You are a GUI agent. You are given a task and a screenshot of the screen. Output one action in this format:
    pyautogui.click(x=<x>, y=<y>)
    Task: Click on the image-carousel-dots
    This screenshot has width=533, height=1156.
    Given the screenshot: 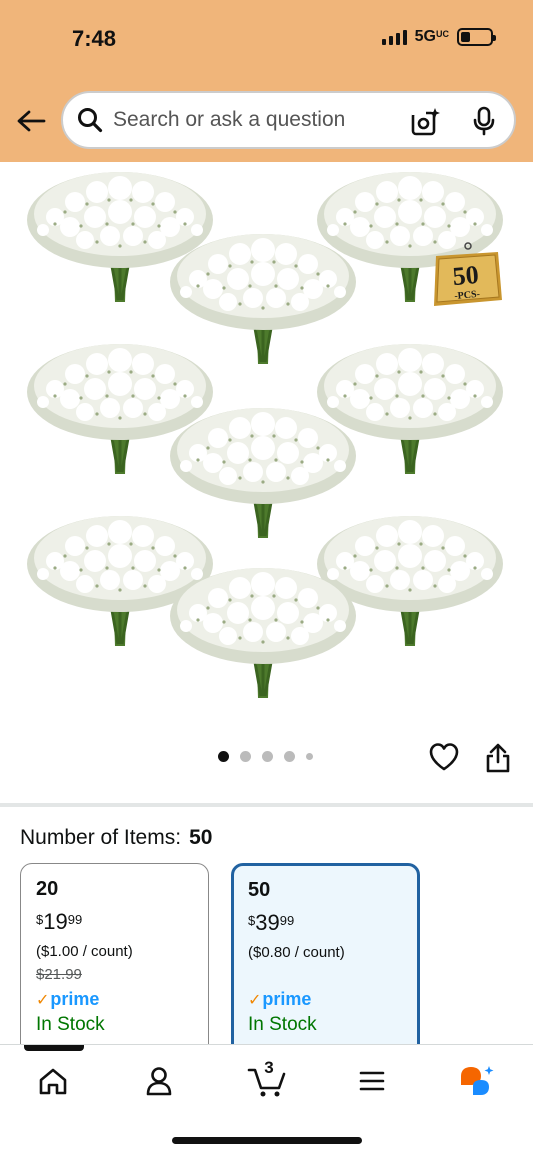 What is the action you would take?
    pyautogui.click(x=265, y=756)
    